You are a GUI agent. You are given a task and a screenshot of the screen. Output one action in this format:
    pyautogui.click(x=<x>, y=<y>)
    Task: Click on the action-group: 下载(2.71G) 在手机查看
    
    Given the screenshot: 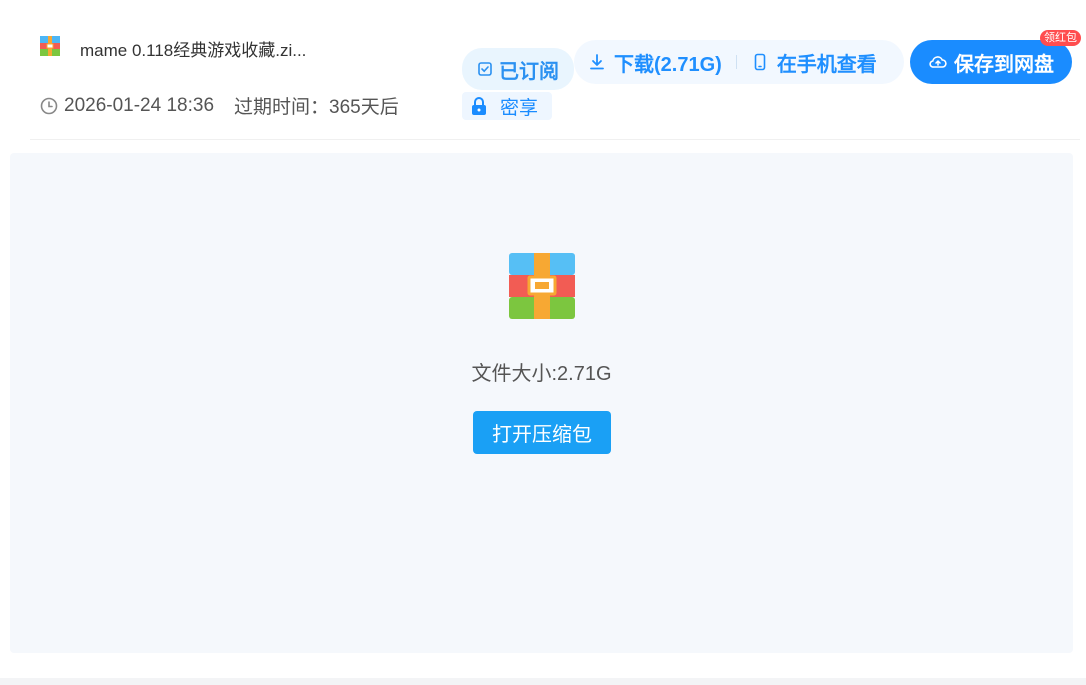 What is the action you would take?
    pyautogui.click(x=739, y=62)
    